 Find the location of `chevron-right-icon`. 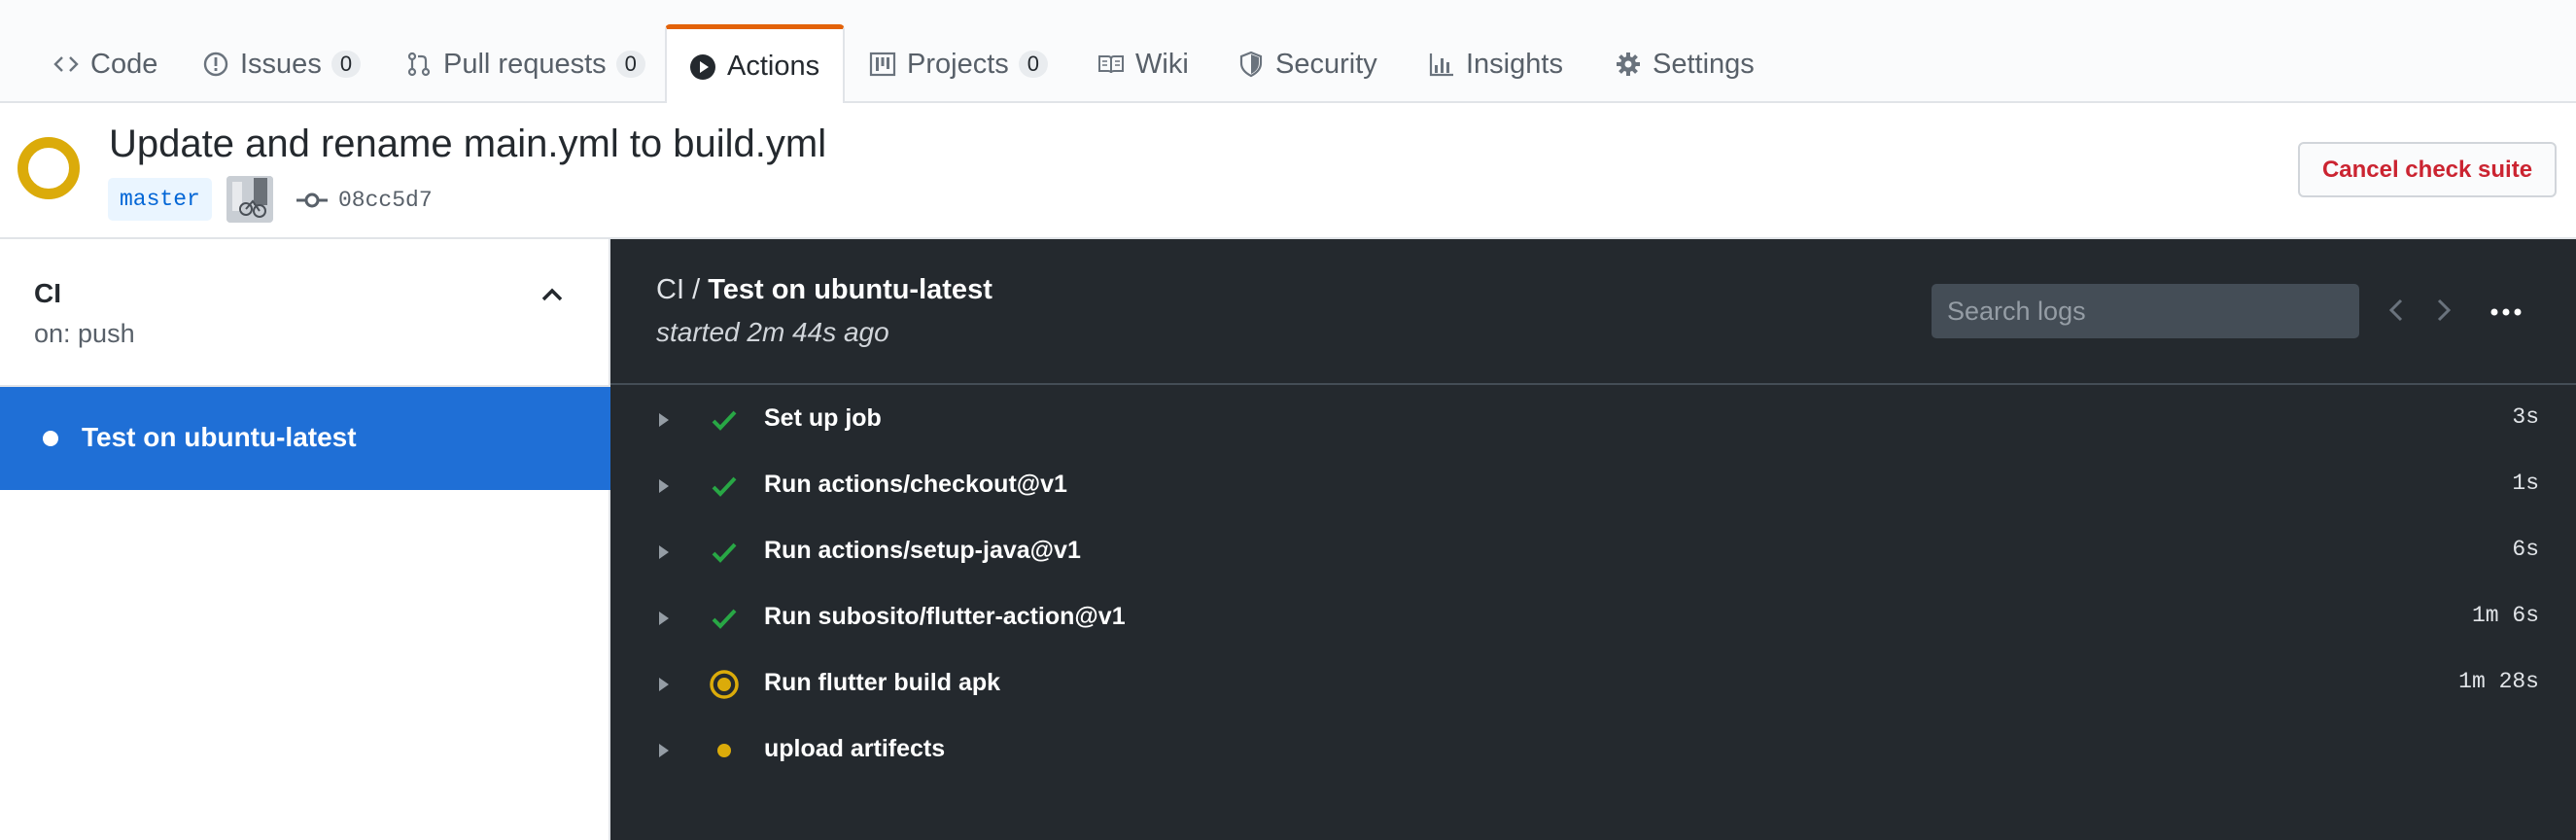

chevron-right-icon is located at coordinates (2442, 310).